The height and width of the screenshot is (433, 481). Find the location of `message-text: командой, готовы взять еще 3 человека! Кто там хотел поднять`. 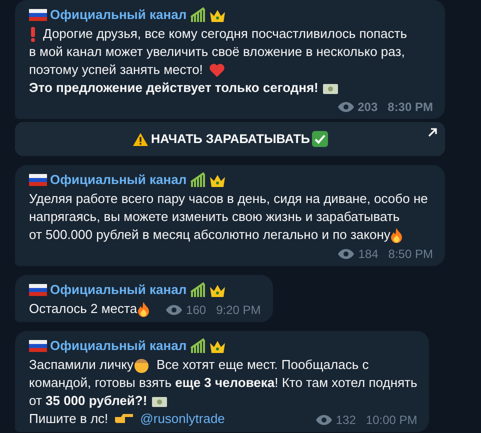

message-text: командой, готовы взять еще 3 человека! Кто там хотел поднять is located at coordinates (223, 383).